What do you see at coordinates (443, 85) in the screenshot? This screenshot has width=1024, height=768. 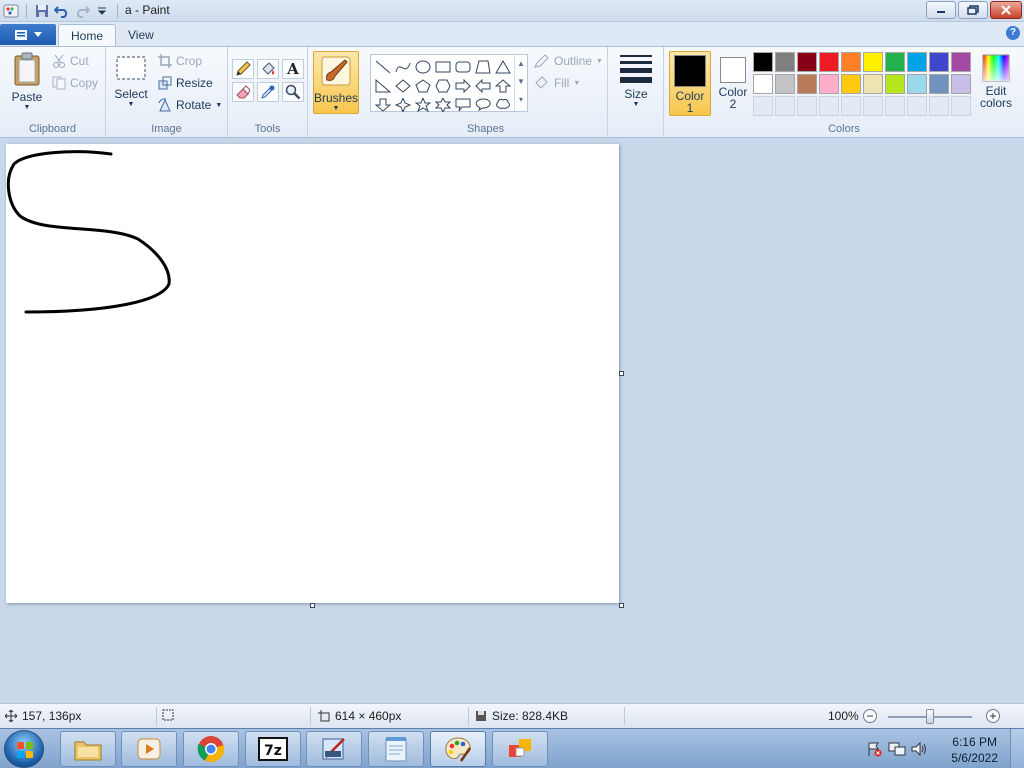 I see `hexagon-shape-icon` at bounding box center [443, 85].